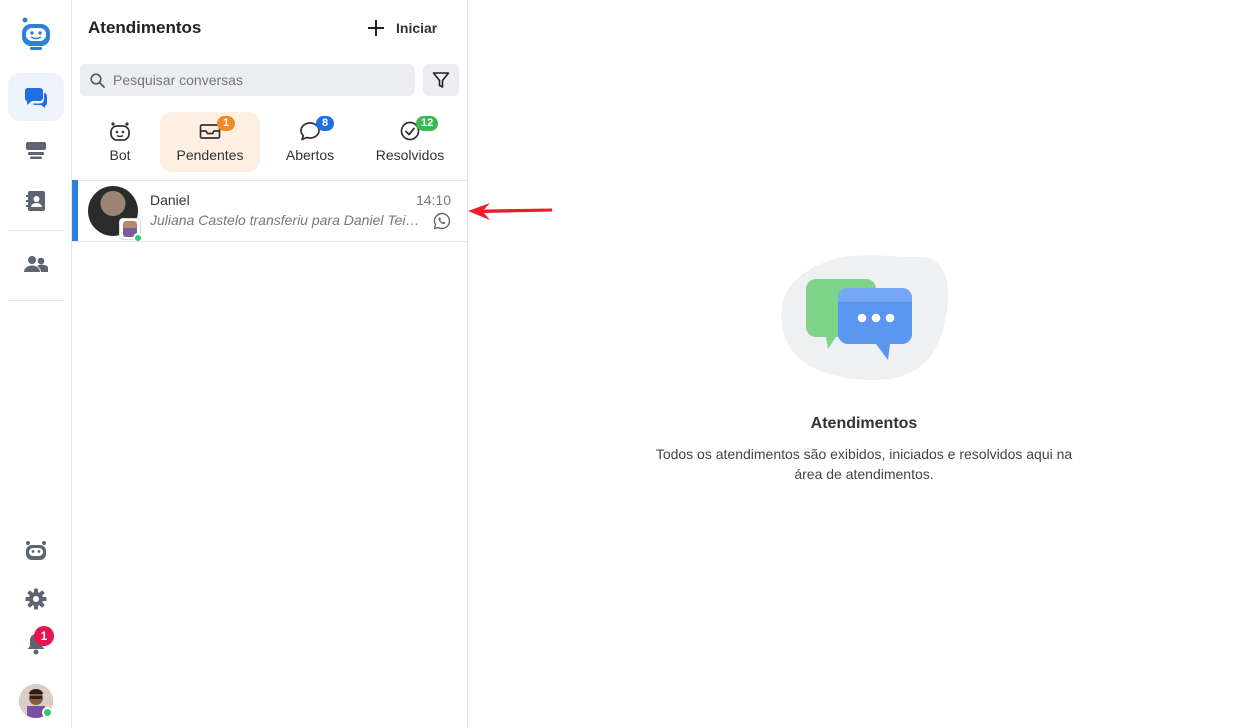 The width and height of the screenshot is (1260, 728). Describe the element at coordinates (170, 200) in the screenshot. I see `contact-name: Daniel` at that location.